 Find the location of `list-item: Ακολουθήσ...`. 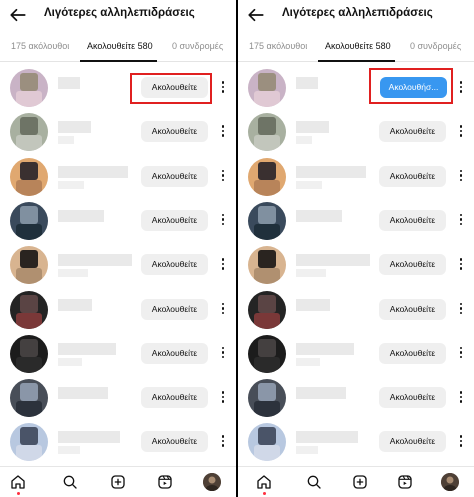

list-item: Ακολουθήσ... is located at coordinates (356, 88).